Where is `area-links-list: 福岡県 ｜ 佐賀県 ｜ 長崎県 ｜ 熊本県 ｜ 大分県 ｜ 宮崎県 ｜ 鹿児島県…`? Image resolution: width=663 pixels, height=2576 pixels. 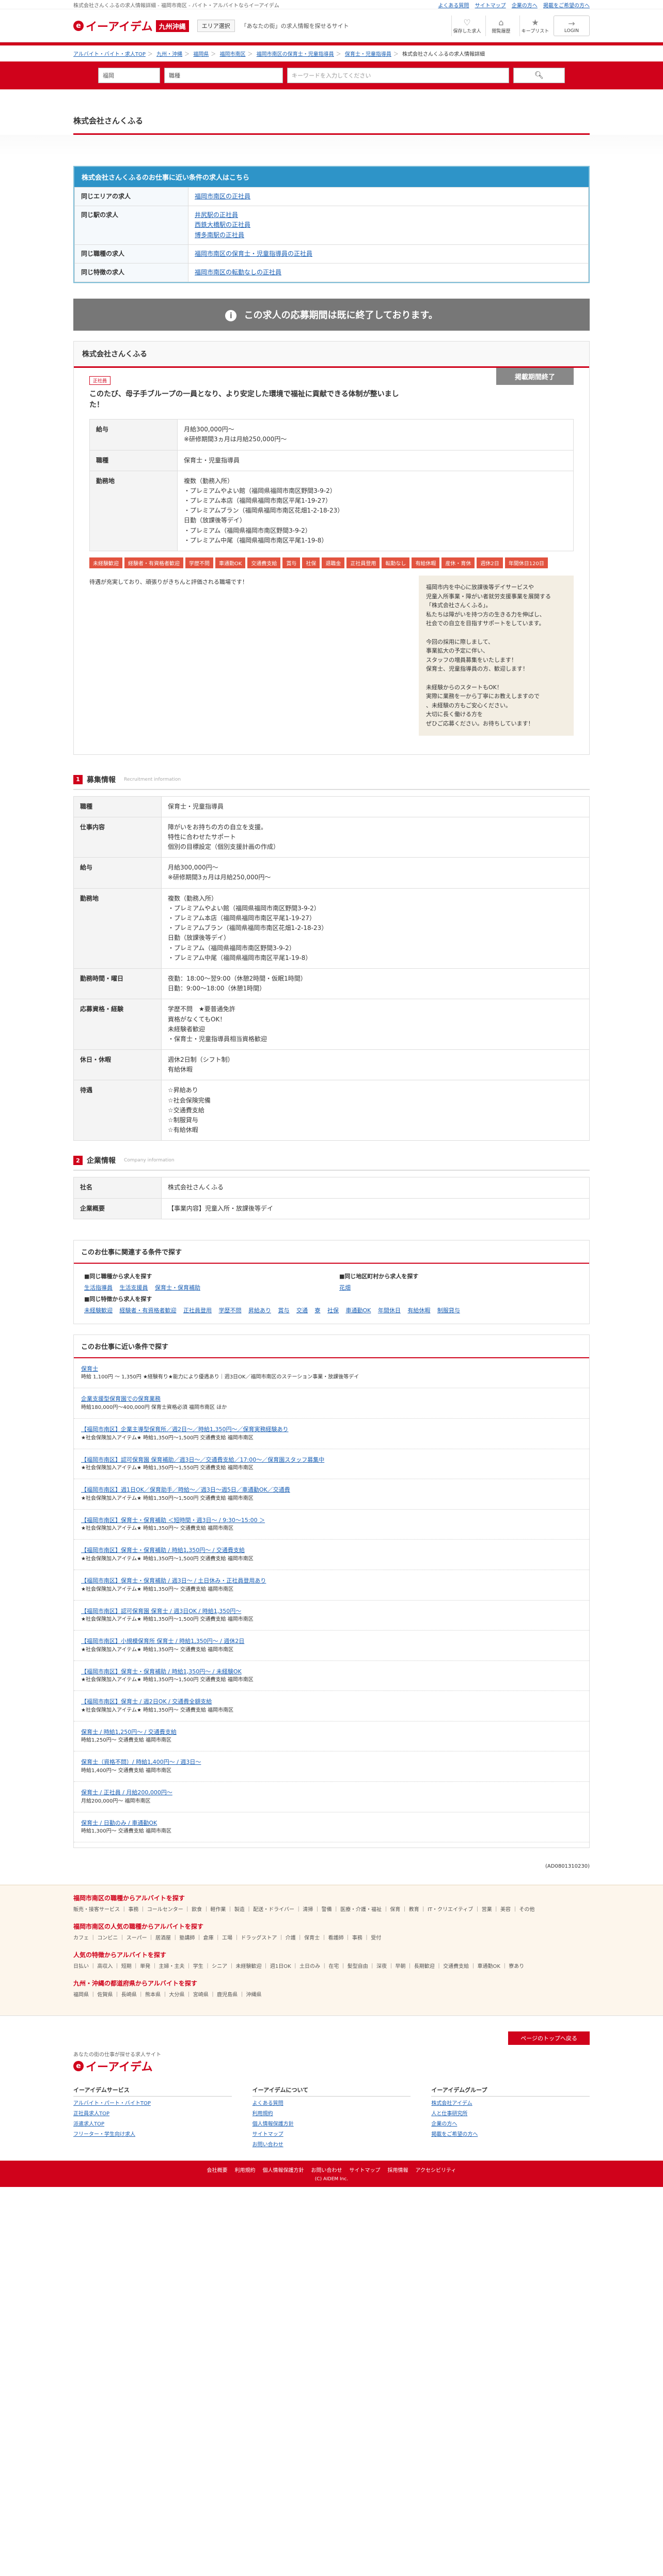
area-links-list: 福岡県 ｜ 佐賀県 ｜ 長崎県 ｜ 熊本県 ｜ 大分県 ｜ 宮崎県 ｜ 鹿児島県… is located at coordinates (331, 1995).